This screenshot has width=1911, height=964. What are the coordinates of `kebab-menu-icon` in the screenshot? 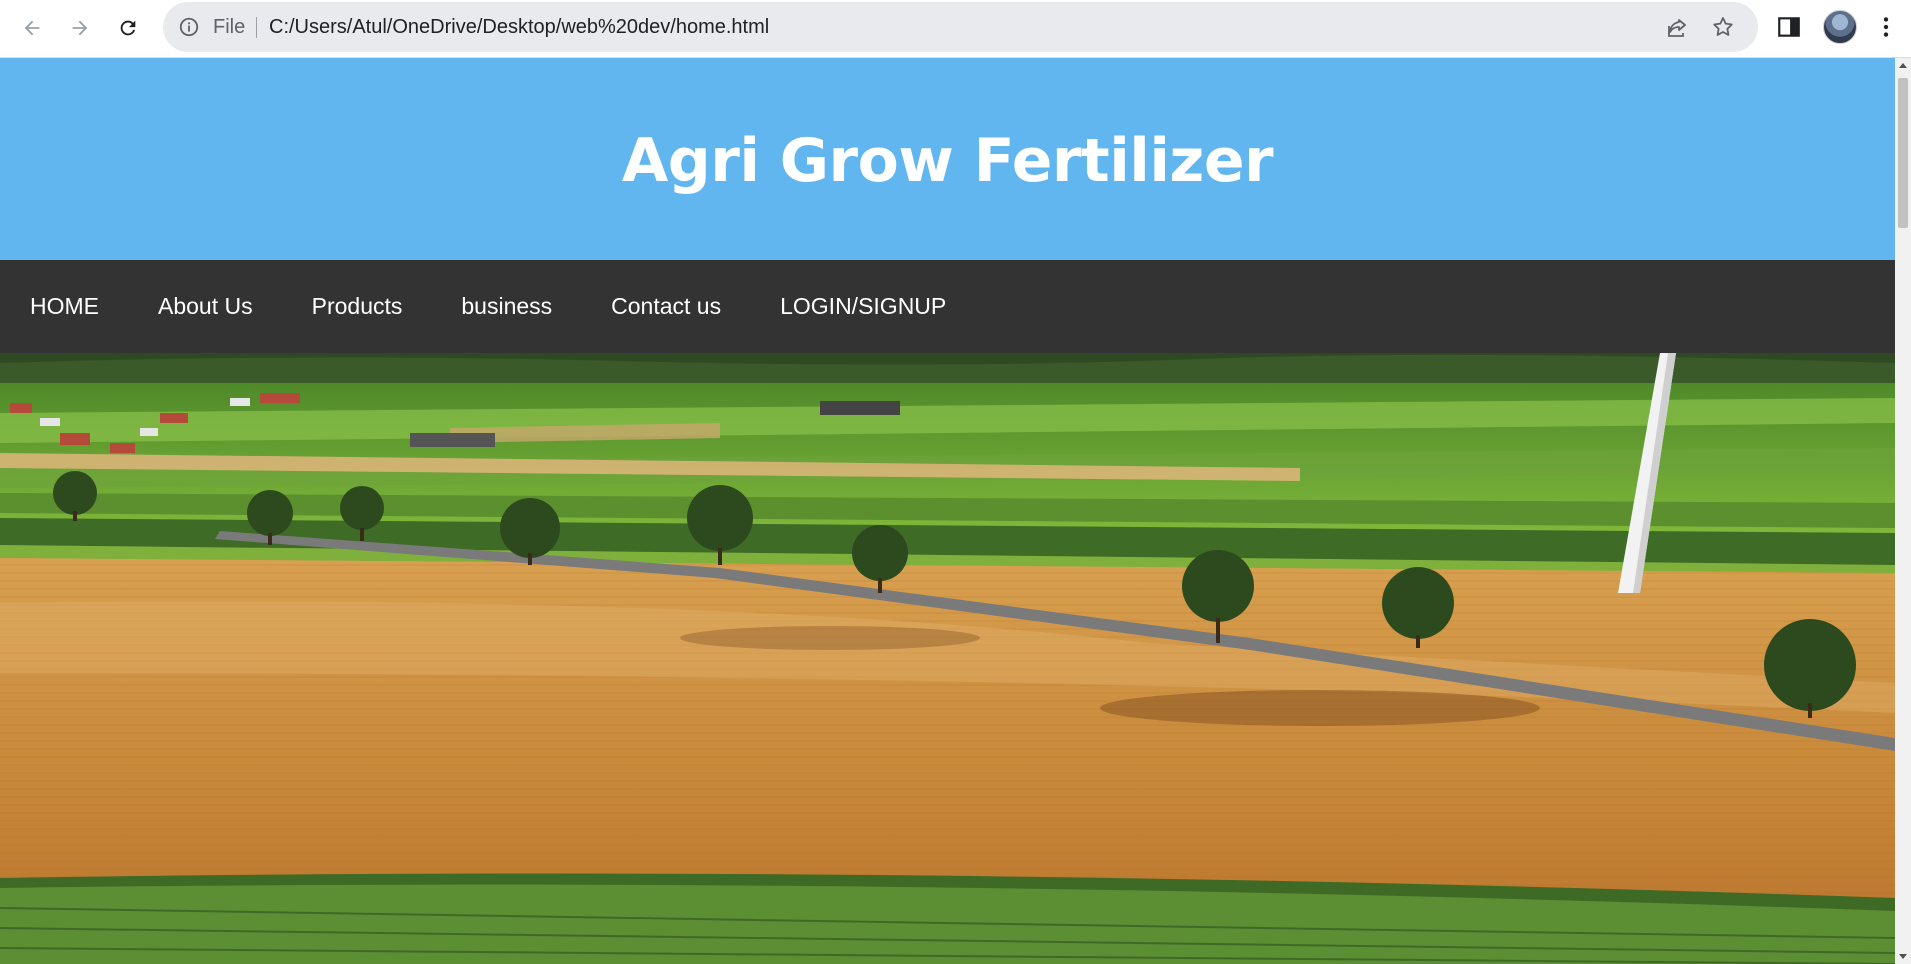 It's located at (1886, 27).